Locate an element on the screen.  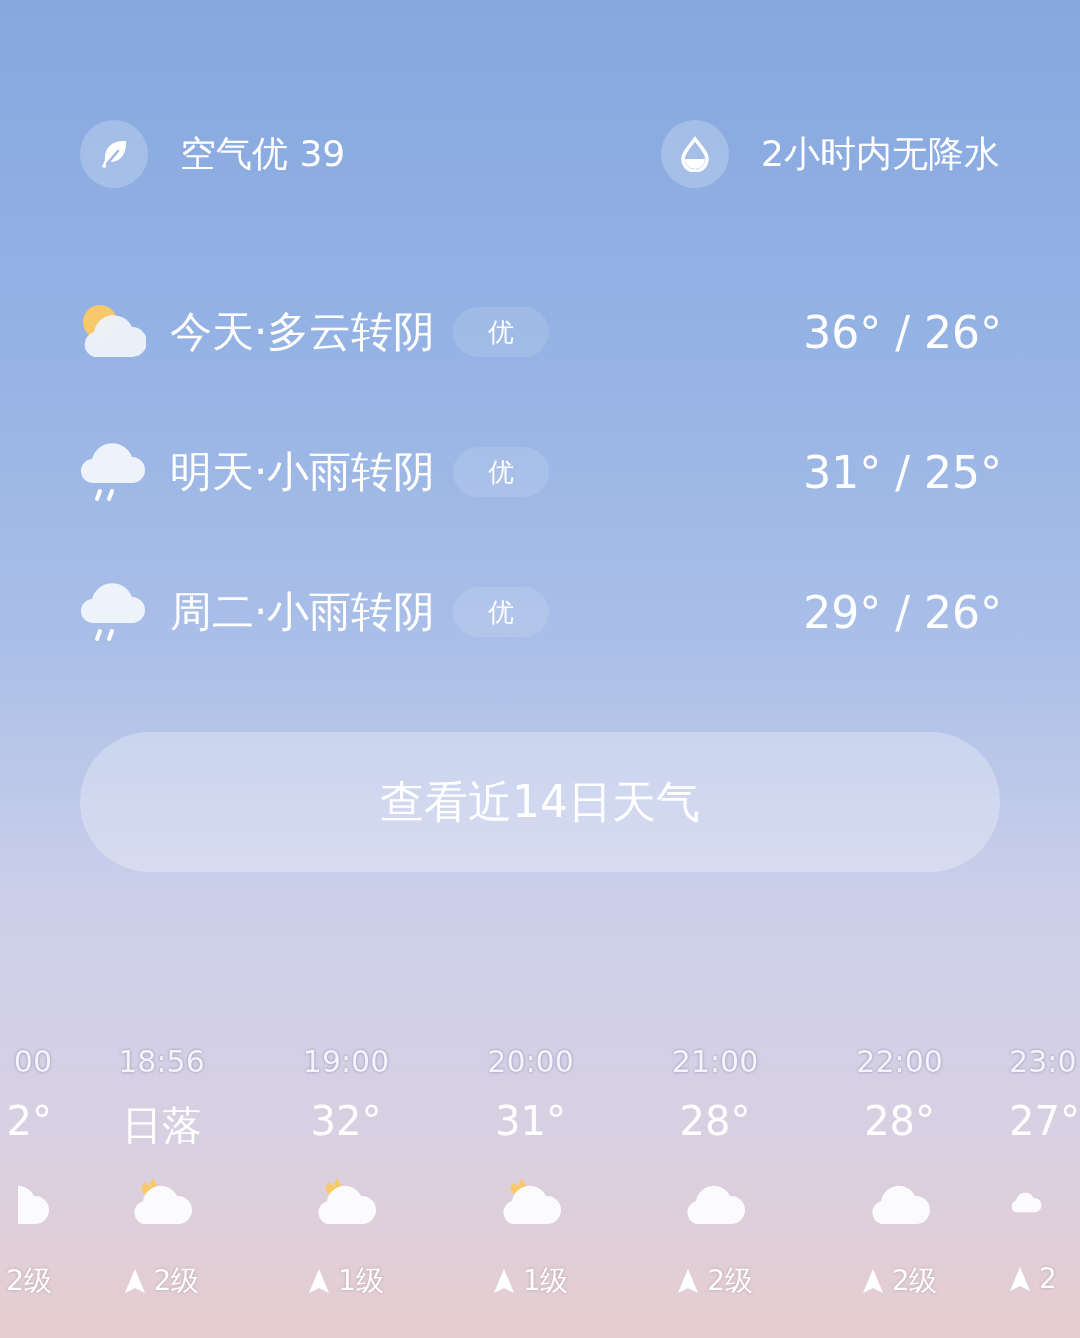
temperature-range: 36° / 26° is located at coordinates (902, 332).